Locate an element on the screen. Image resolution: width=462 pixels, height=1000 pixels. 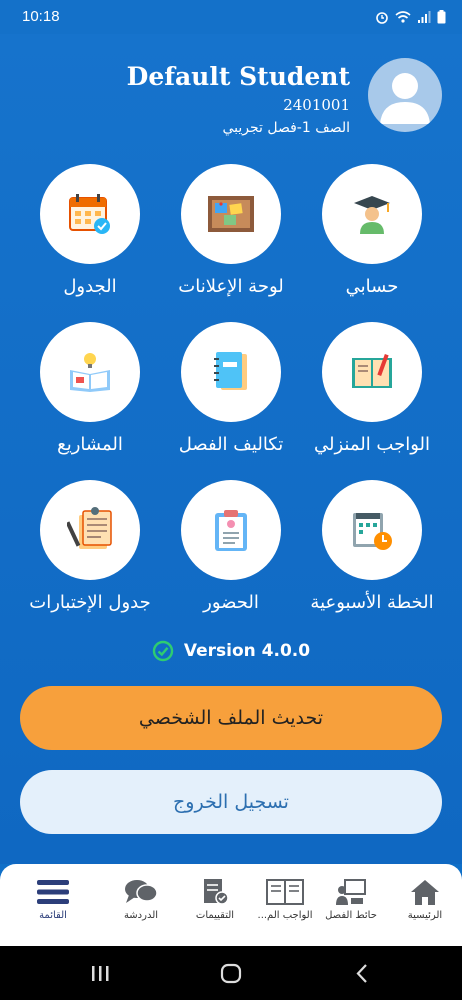
app-version: Version 4.0.0 is located at coordinates (231, 651).